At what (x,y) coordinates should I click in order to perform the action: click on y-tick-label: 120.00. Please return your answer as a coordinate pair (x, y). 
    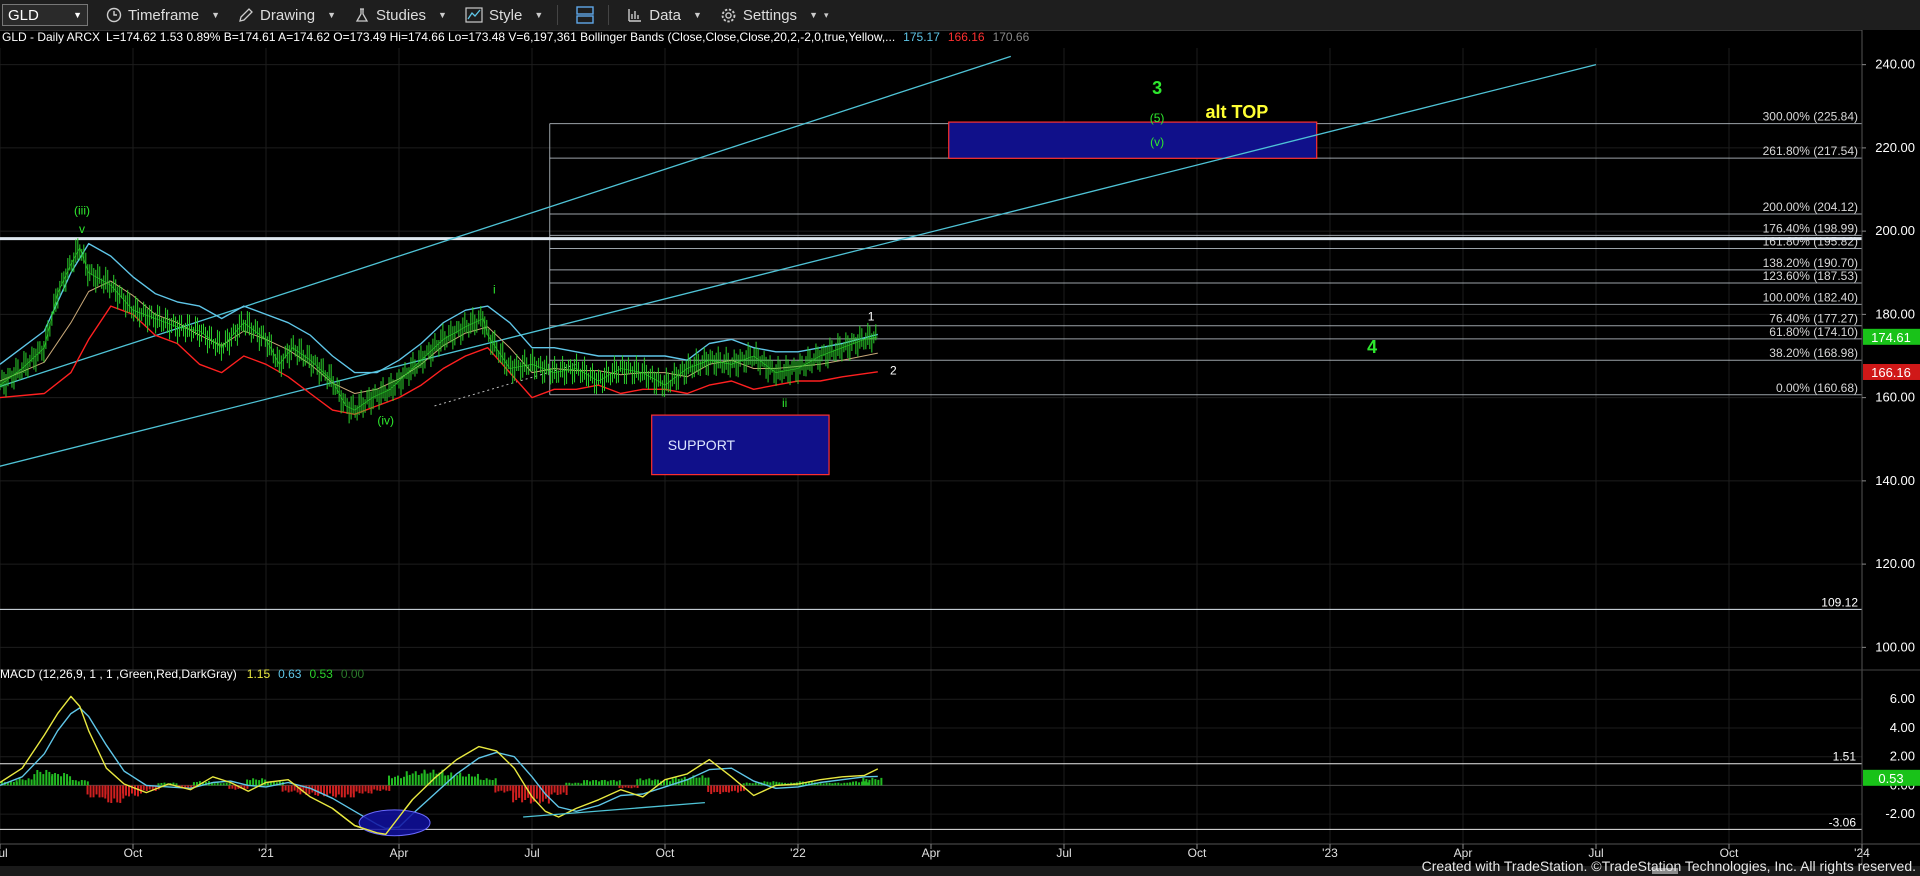
    Looking at the image, I should click on (1895, 563).